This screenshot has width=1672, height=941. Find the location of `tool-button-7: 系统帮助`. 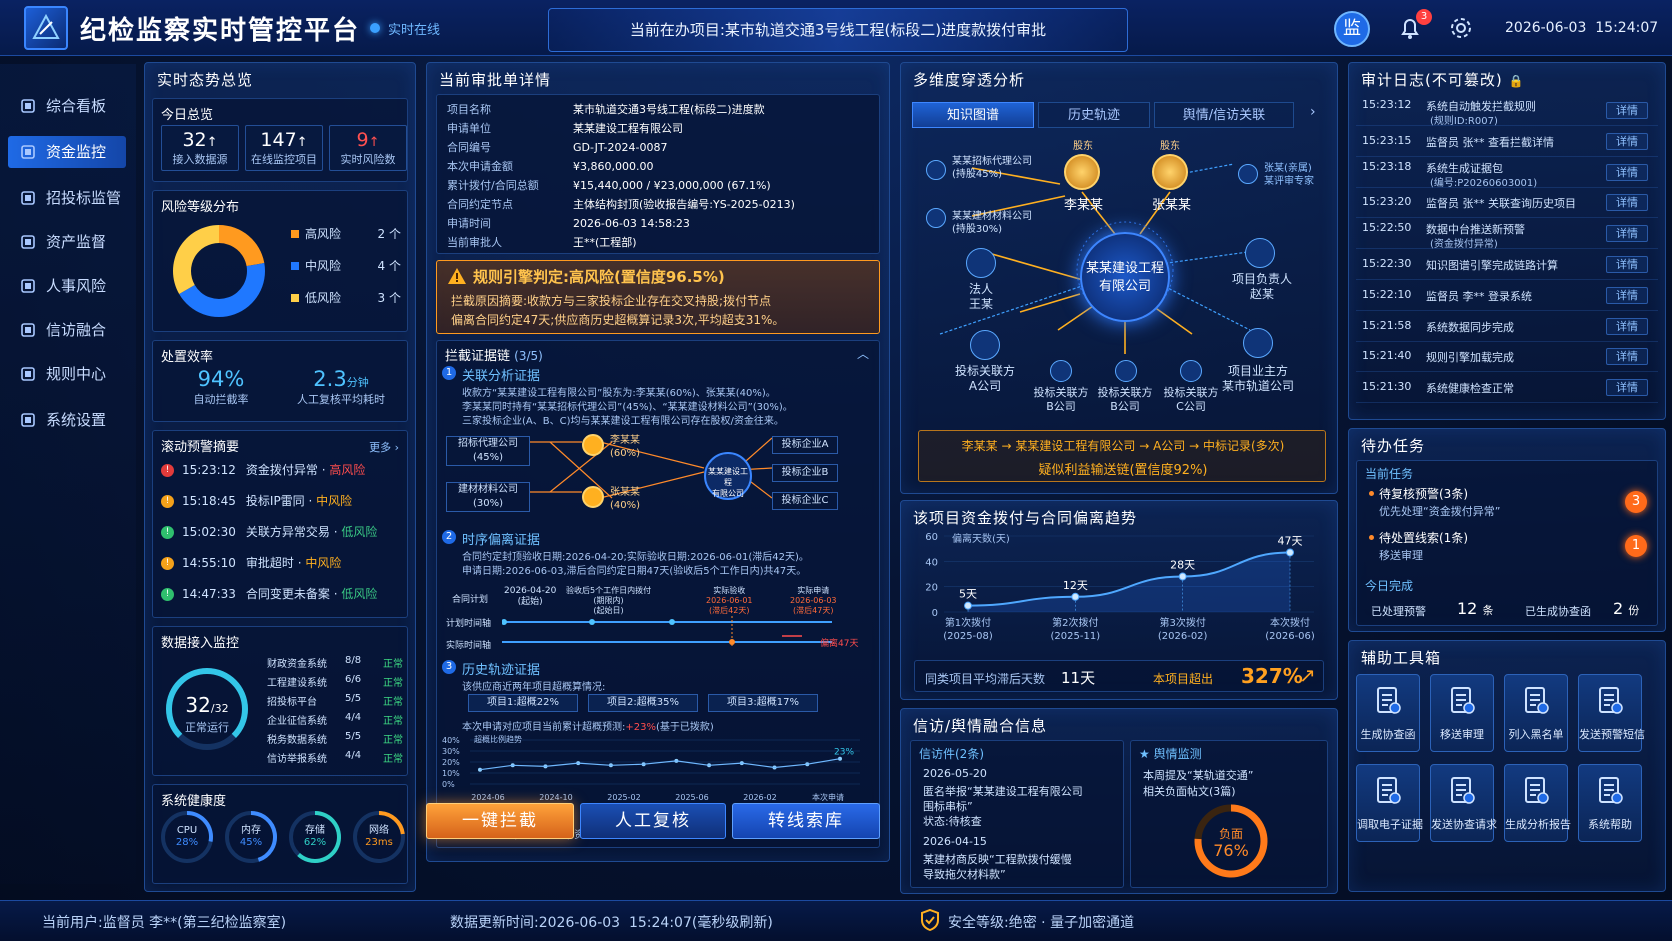

tool-button-7: 系统帮助 is located at coordinates (1610, 803).